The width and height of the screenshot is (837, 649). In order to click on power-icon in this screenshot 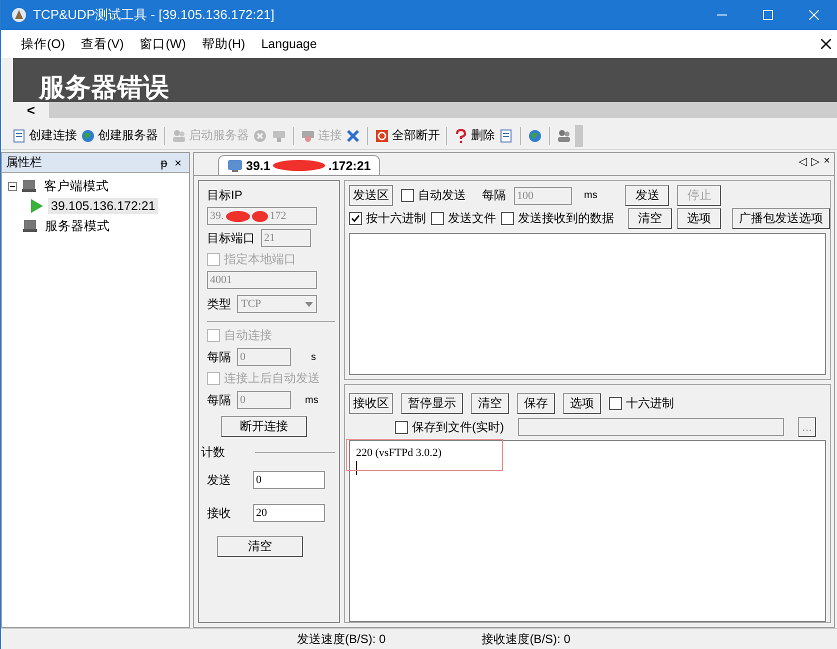, I will do `click(382, 136)`.